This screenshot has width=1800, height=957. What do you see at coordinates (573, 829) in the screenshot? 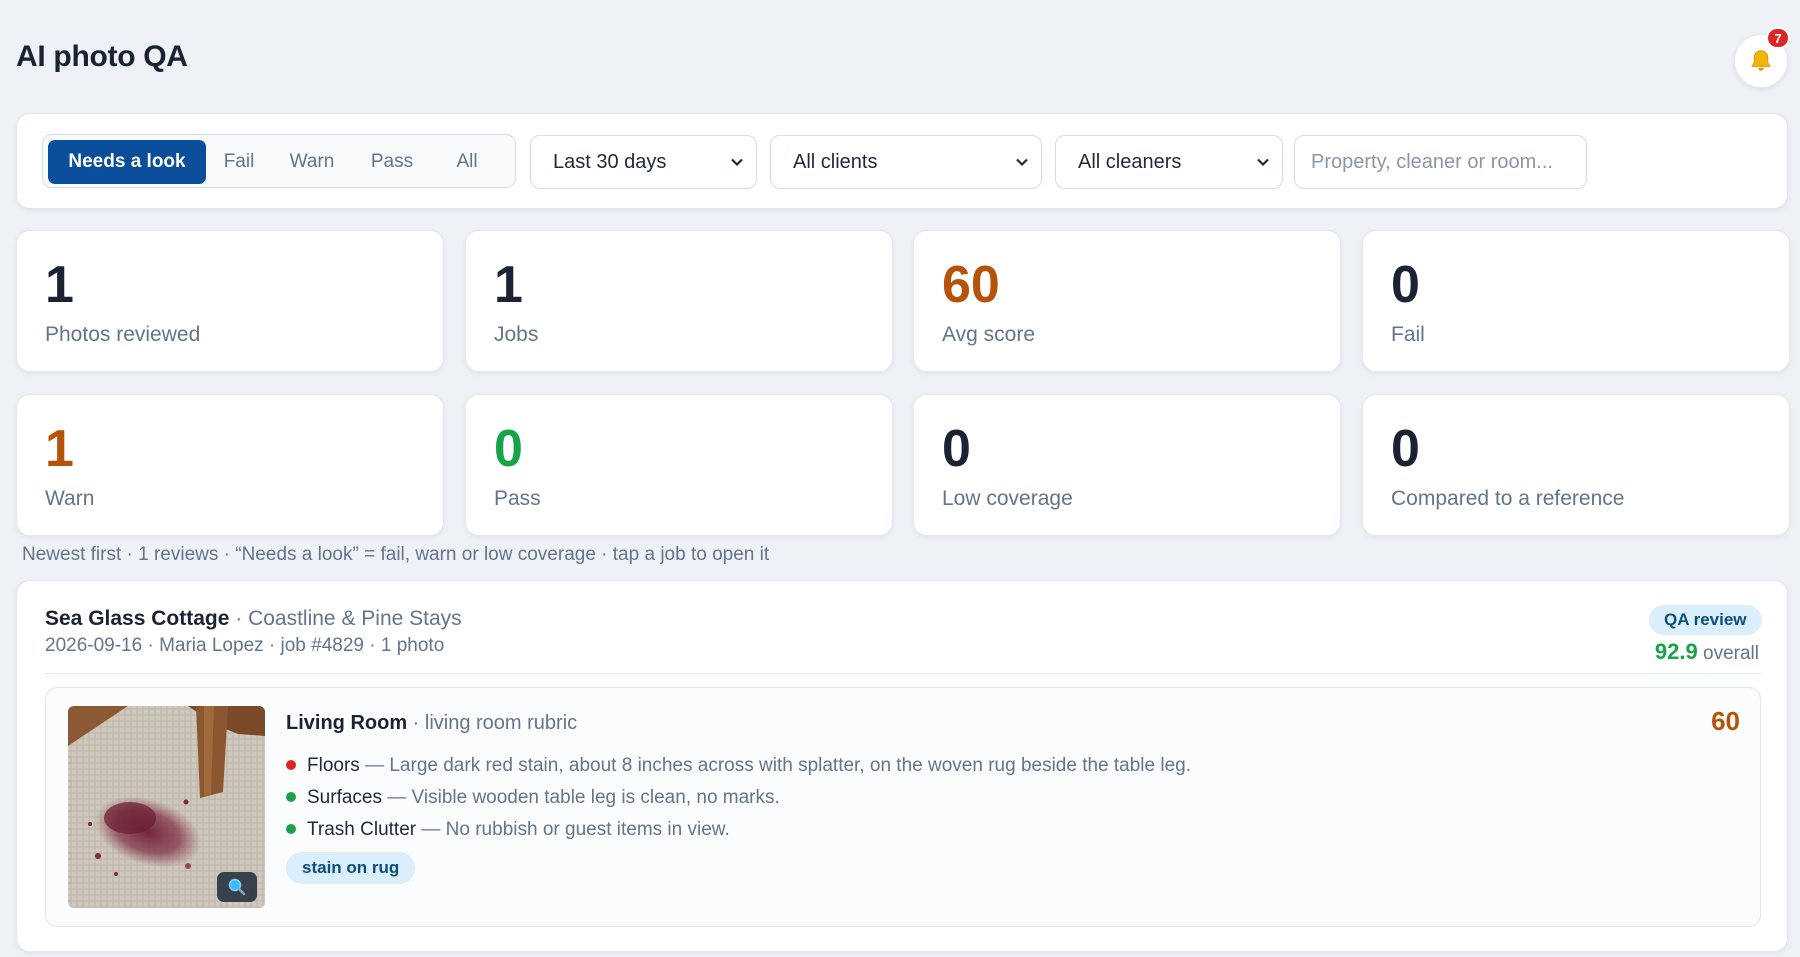
I see `finding-description: — No rubbish or guest items in view.` at bounding box center [573, 829].